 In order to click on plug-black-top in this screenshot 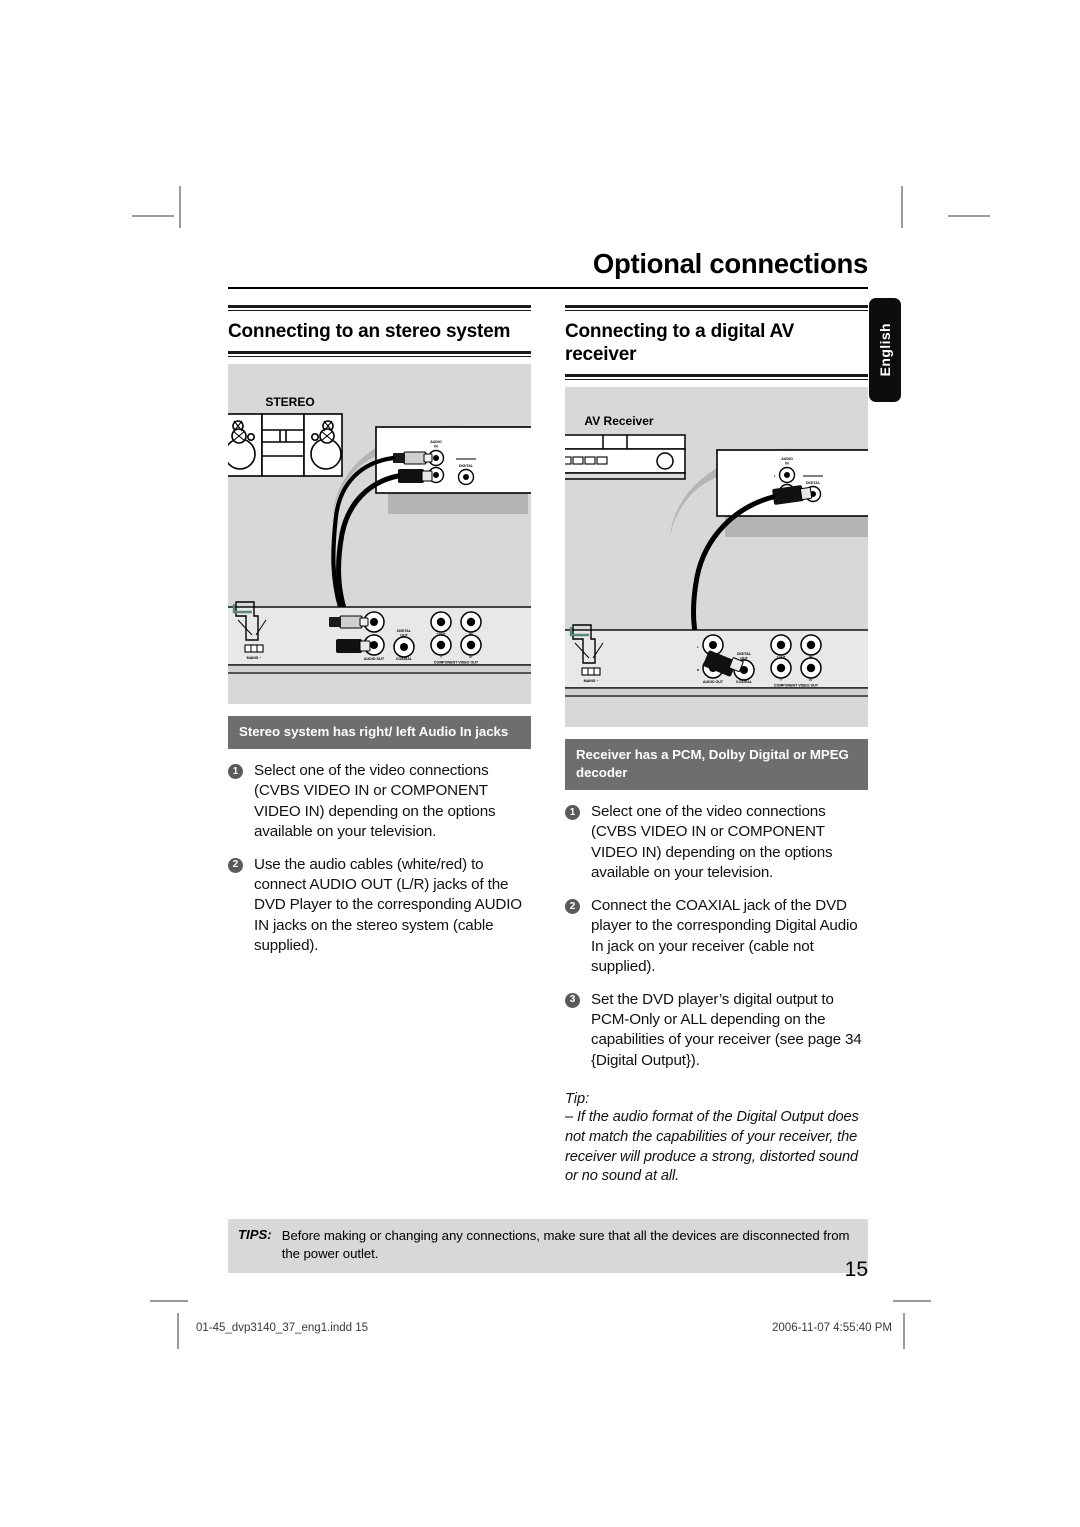, I will do `click(415, 476)`.